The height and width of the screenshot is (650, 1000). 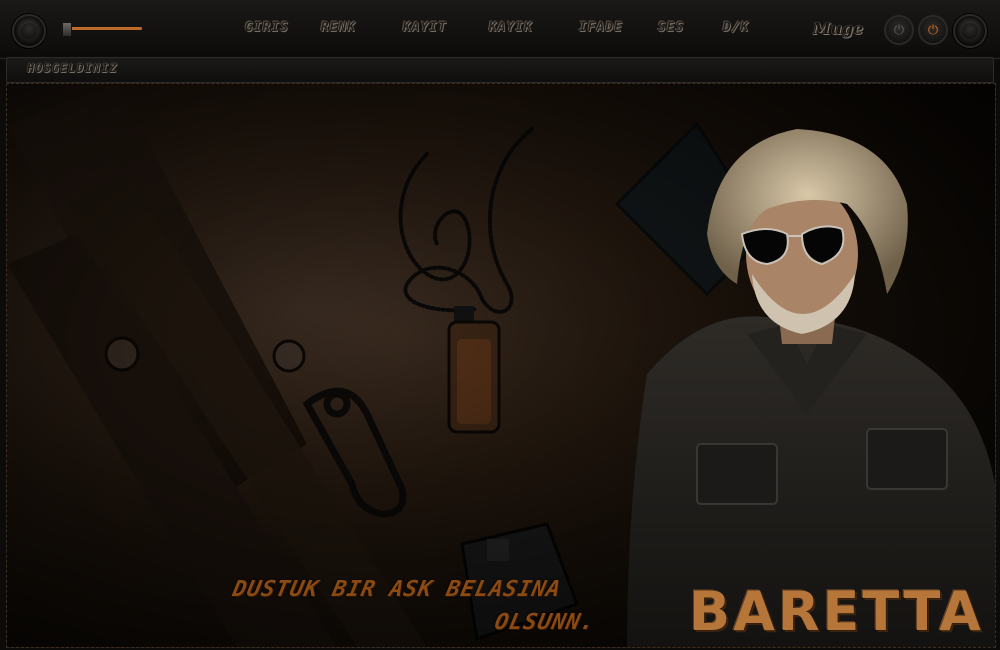 I want to click on volume-handle, so click(x=67, y=29).